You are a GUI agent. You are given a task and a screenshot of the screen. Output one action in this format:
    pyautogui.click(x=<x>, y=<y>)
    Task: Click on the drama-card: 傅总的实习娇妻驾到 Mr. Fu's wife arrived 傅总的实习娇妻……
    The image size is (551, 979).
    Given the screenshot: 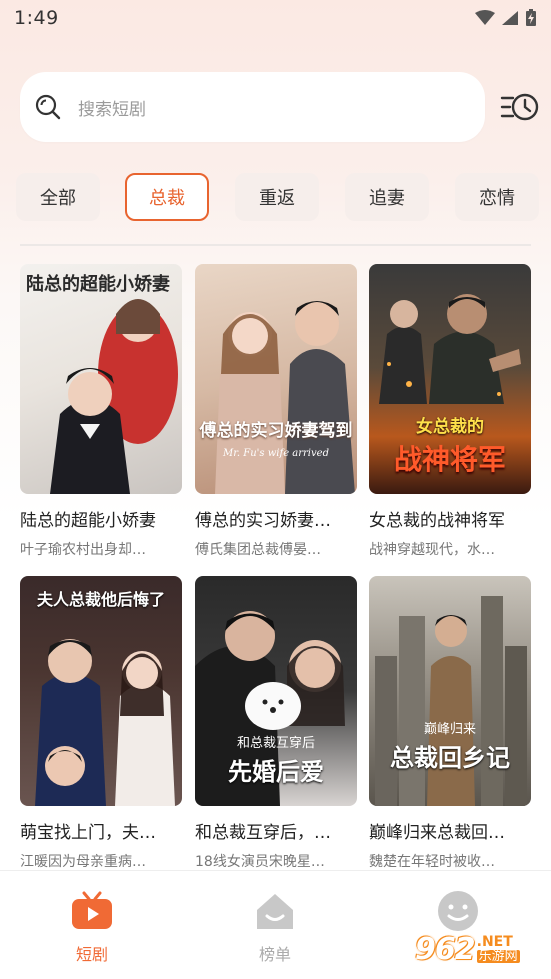 What is the action you would take?
    pyautogui.click(x=276, y=411)
    